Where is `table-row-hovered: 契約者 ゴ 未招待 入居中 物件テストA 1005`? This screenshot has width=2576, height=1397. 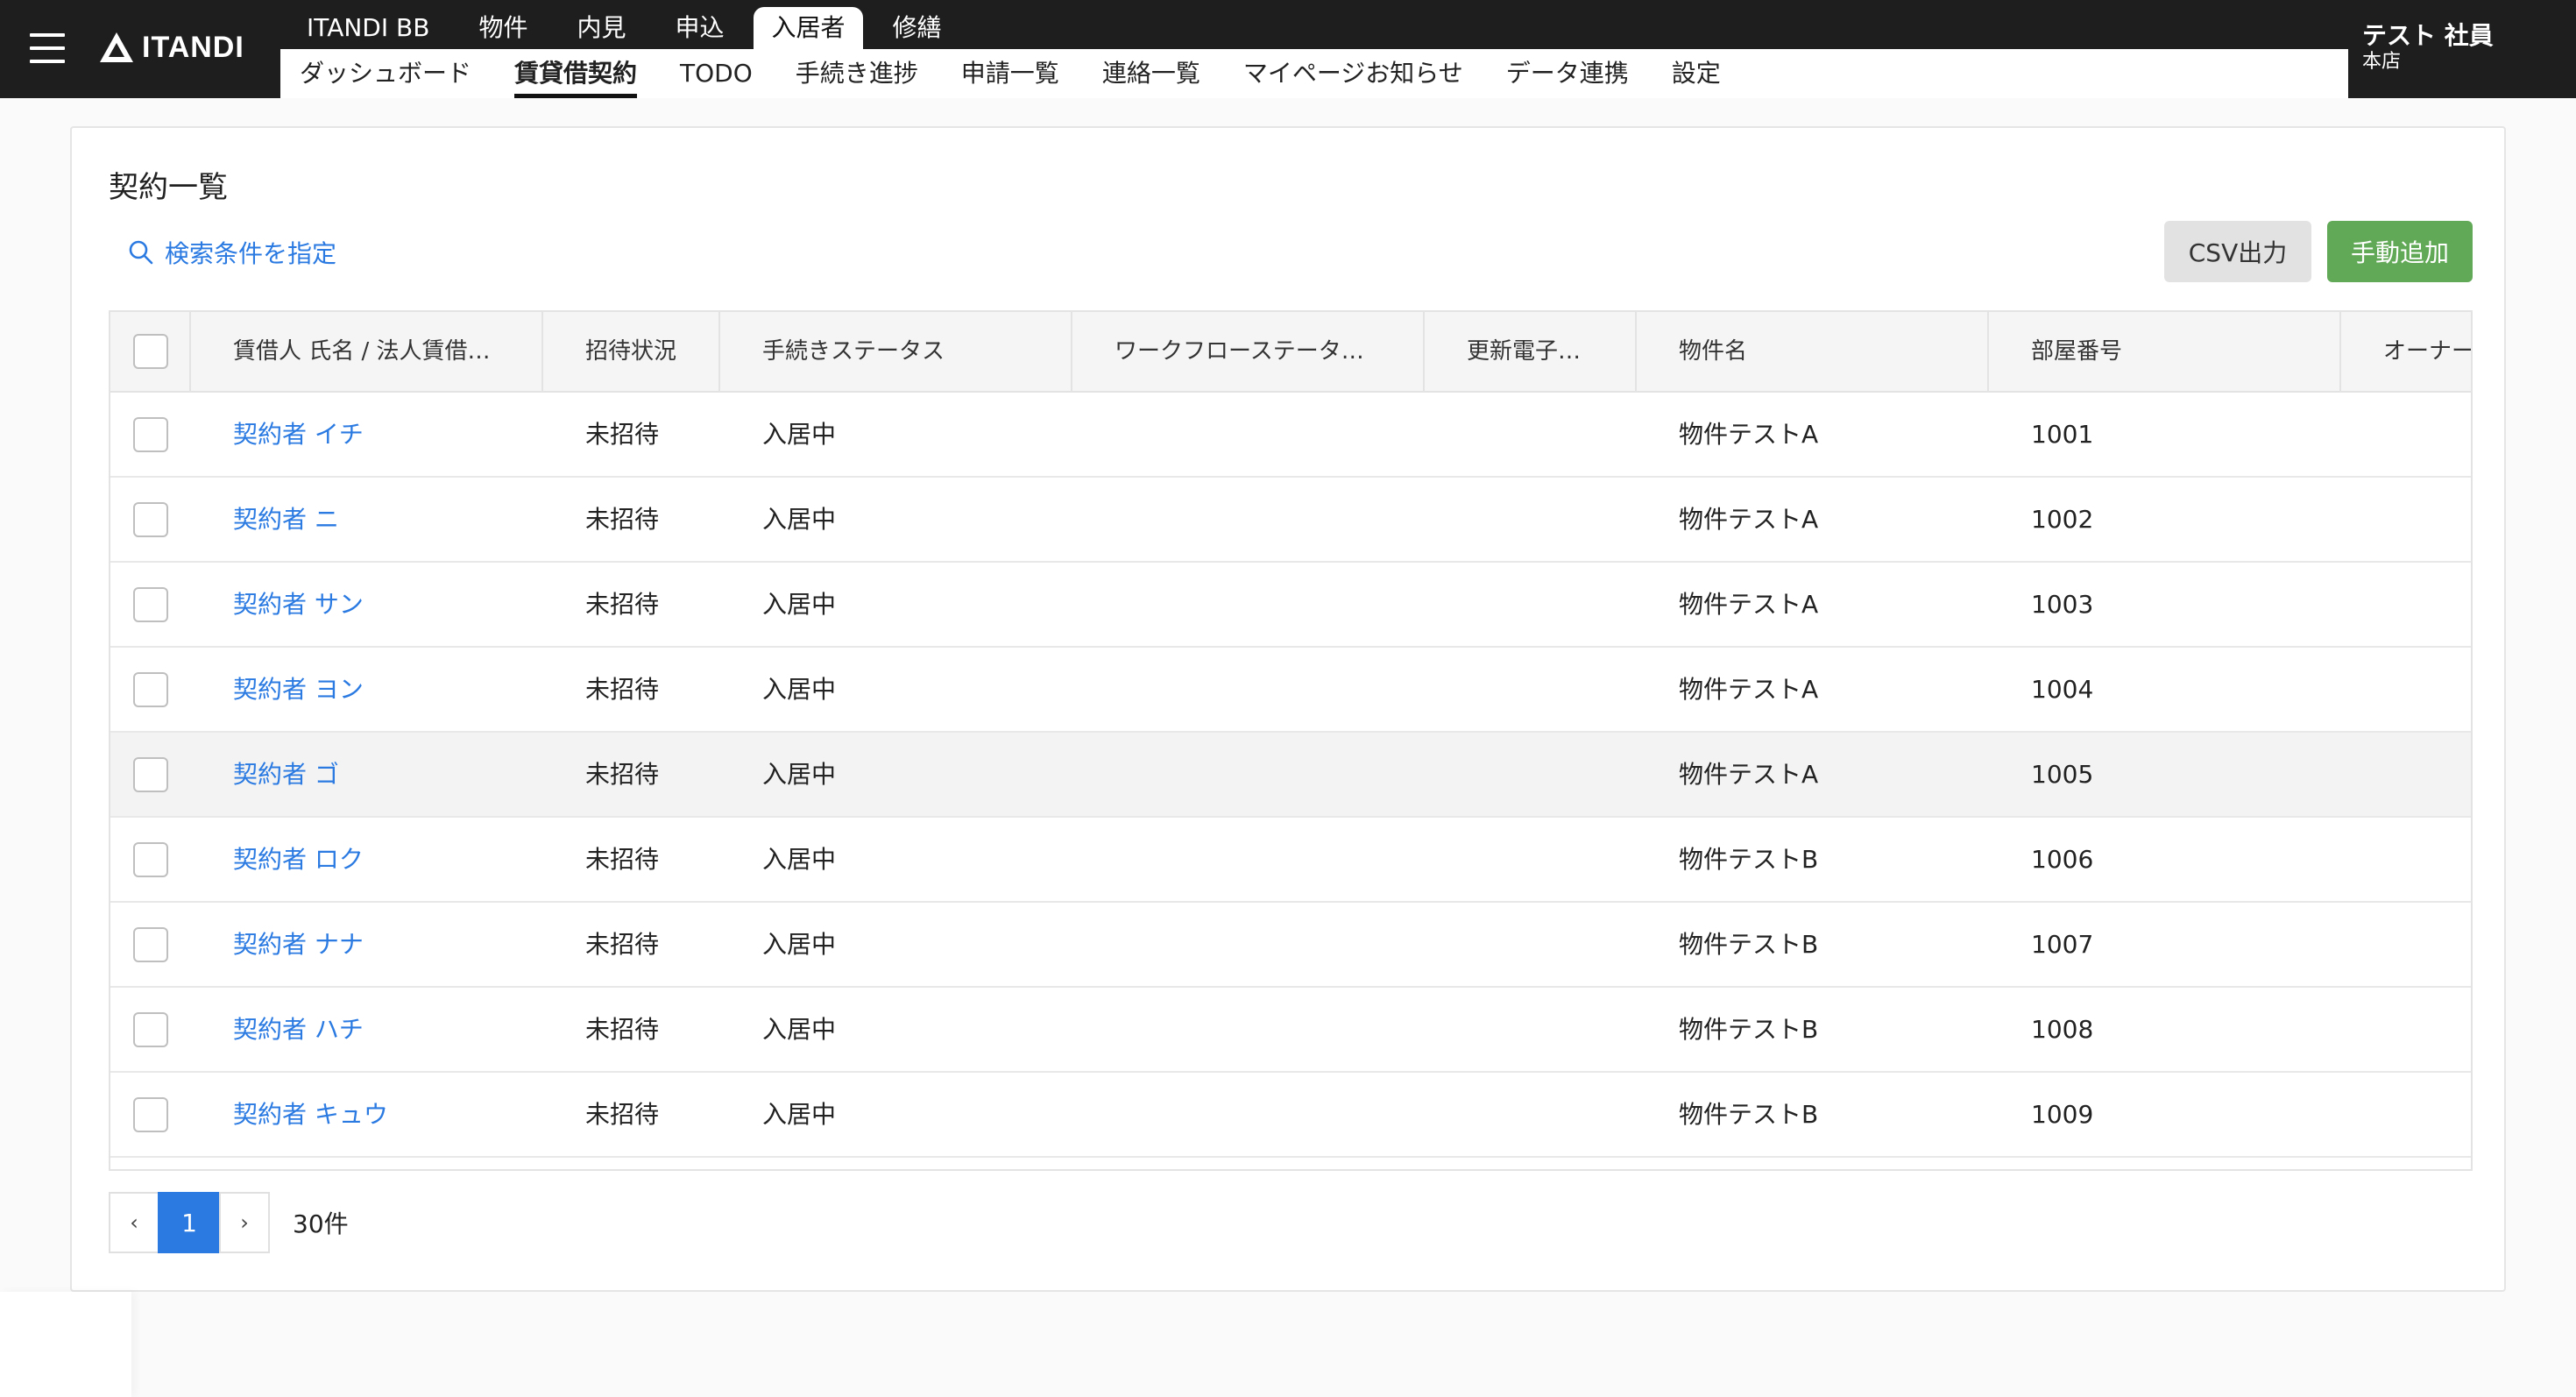
table-row-hovered: 契約者 ゴ 未招待 入居中 物件テストA 1005 is located at coordinates (1290, 775).